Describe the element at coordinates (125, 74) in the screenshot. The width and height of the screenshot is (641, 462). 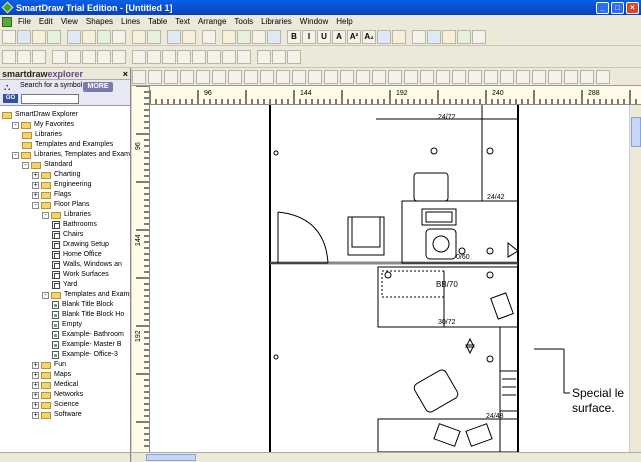
I see `close-explorer-icon: ×` at that location.